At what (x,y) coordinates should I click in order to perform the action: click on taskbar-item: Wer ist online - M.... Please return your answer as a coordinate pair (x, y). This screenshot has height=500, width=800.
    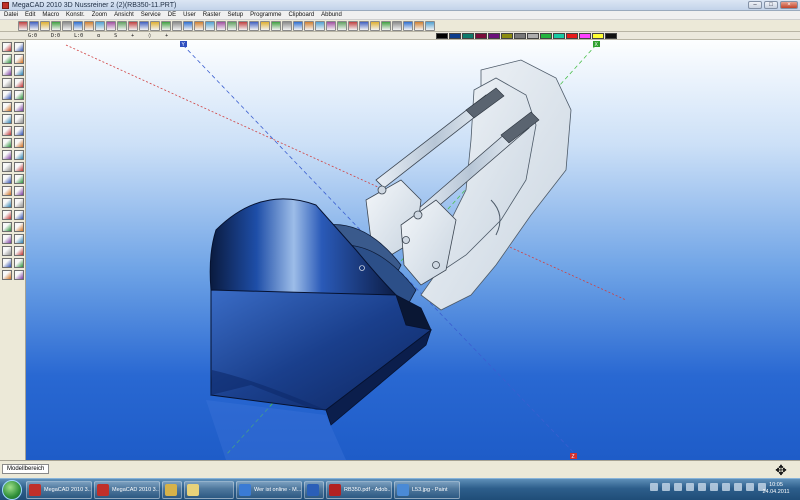
    Looking at the image, I should click on (269, 490).